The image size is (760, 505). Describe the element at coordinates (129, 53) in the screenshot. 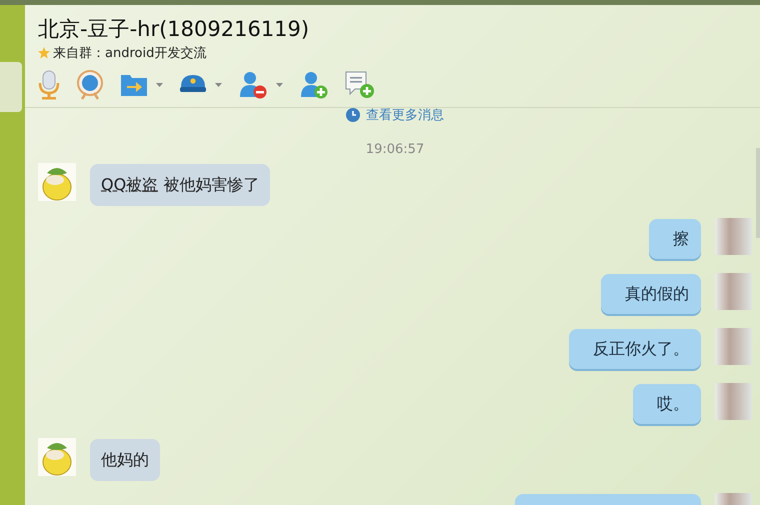

I see `group-source: 来自群：android开发交流` at that location.